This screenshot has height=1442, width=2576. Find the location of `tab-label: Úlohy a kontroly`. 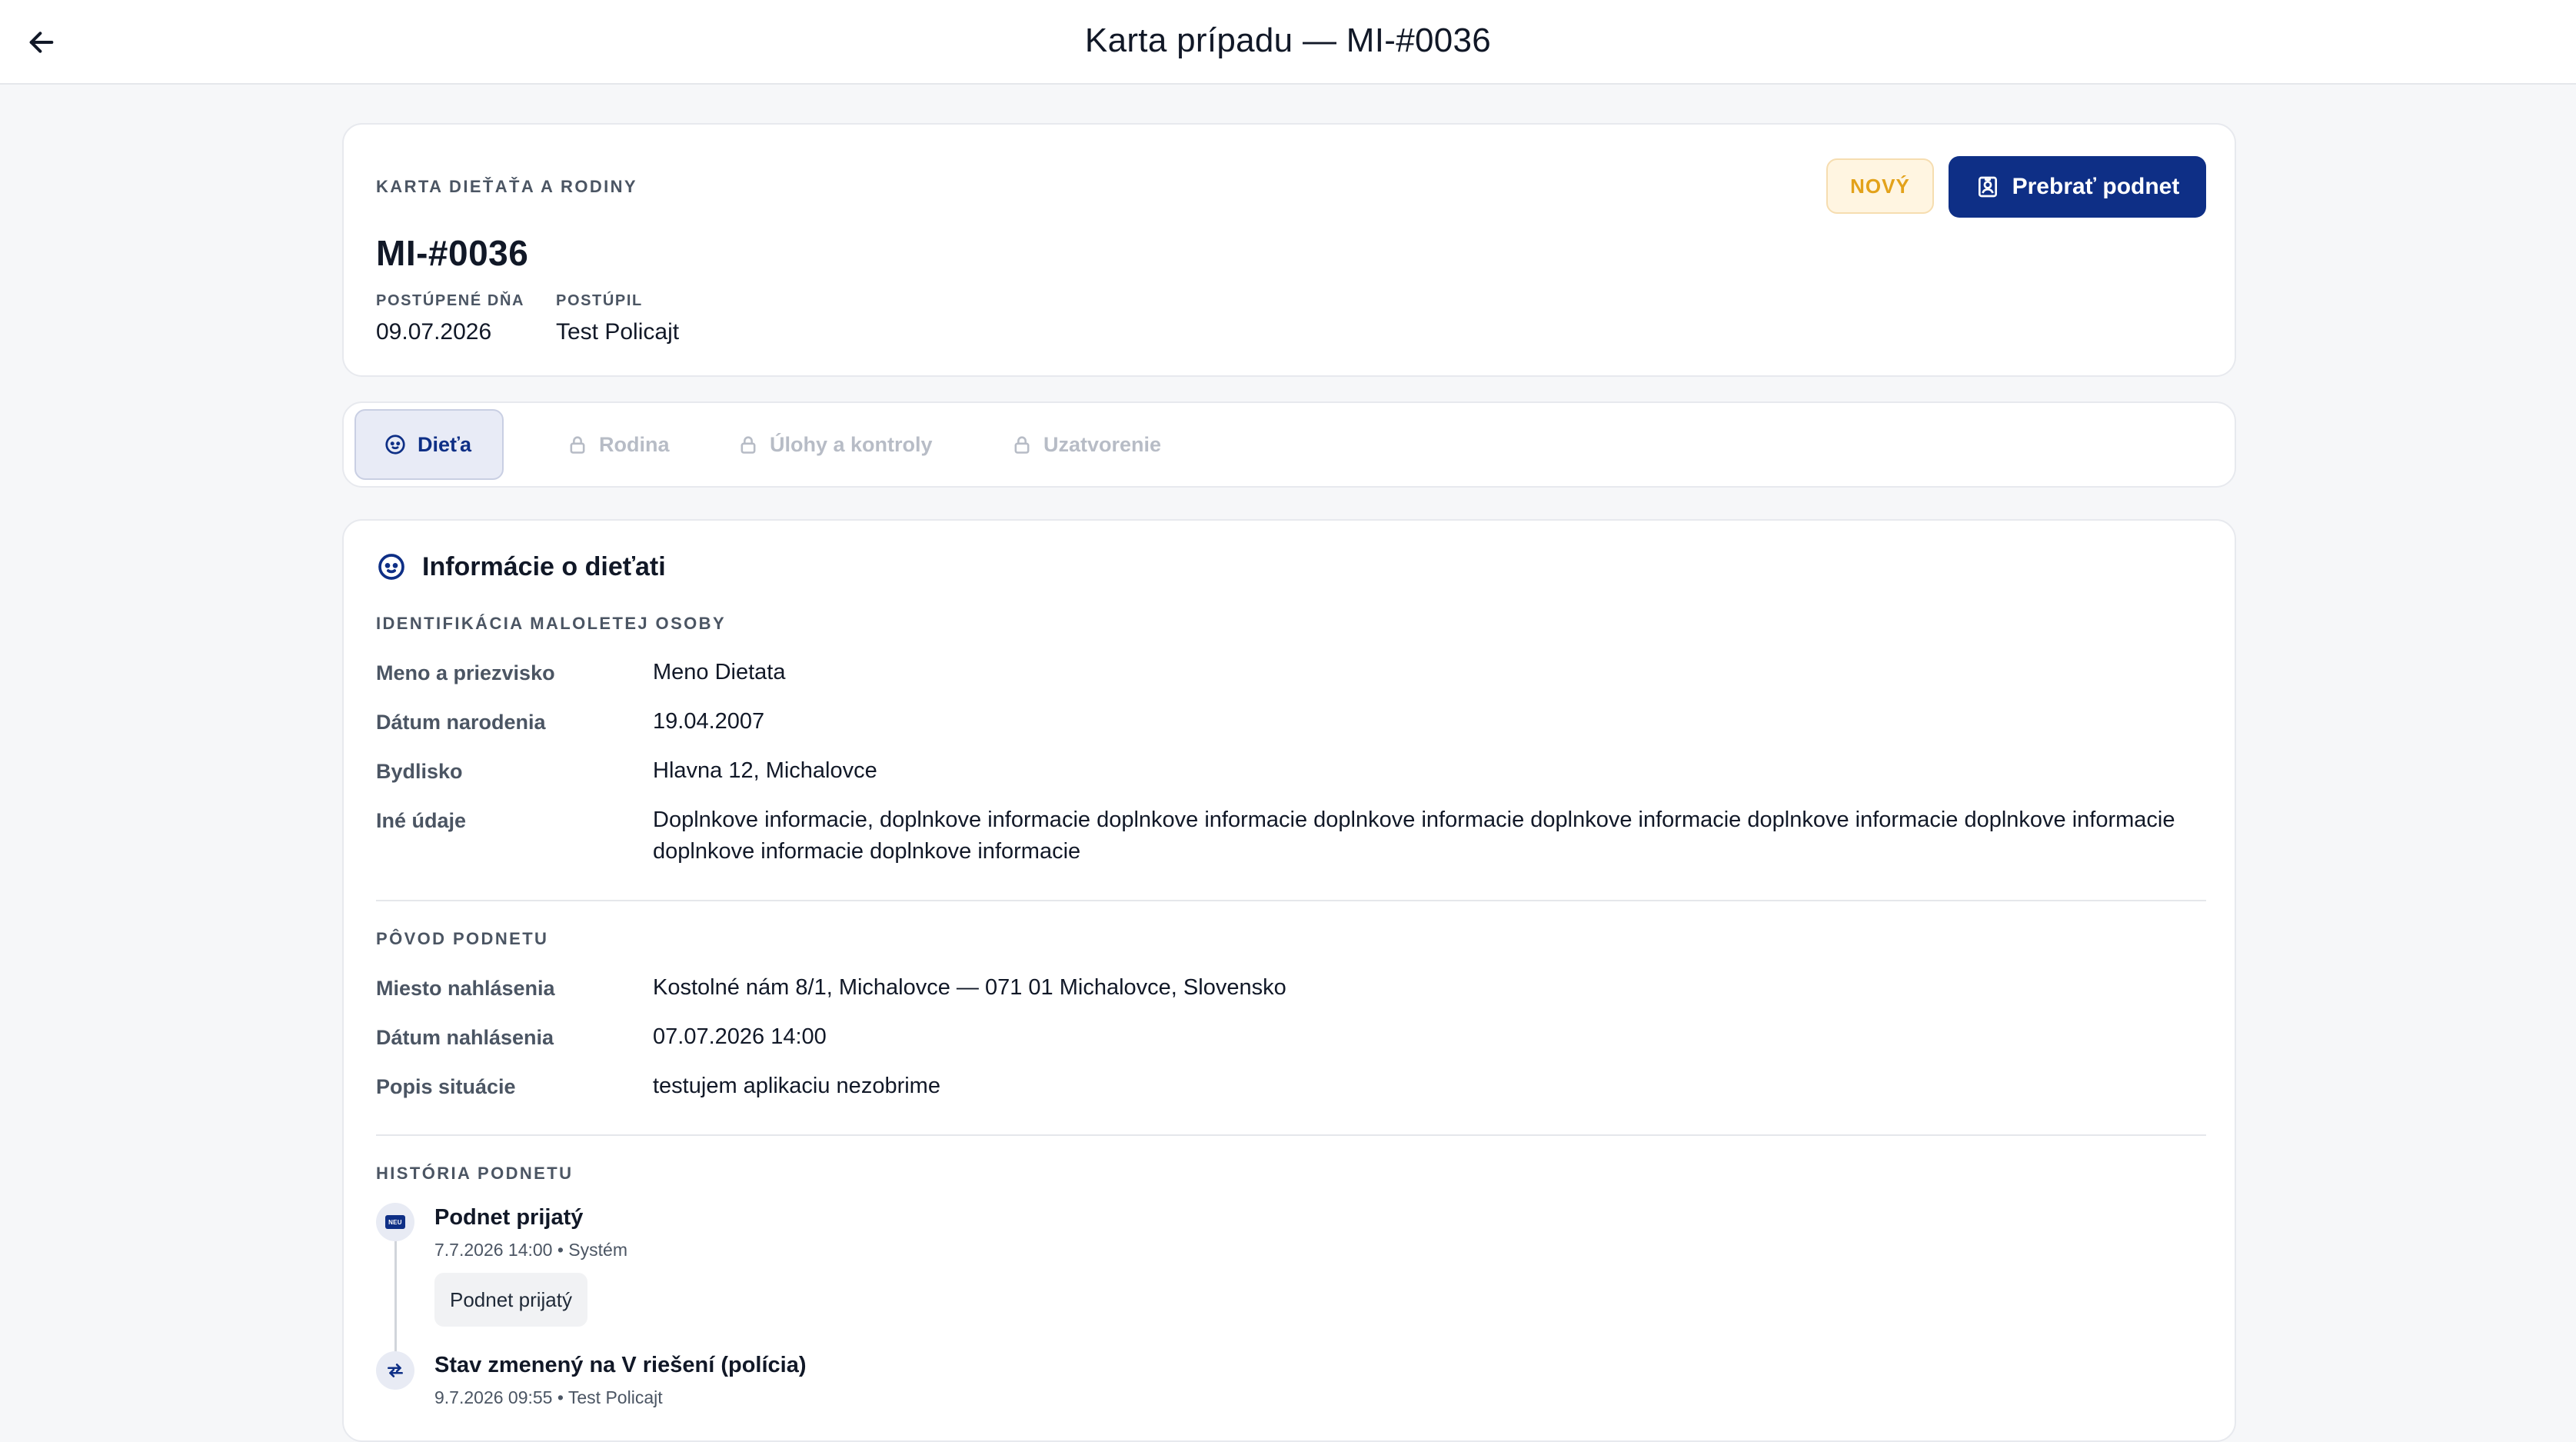

tab-label: Úlohy a kontroly is located at coordinates (852, 444).